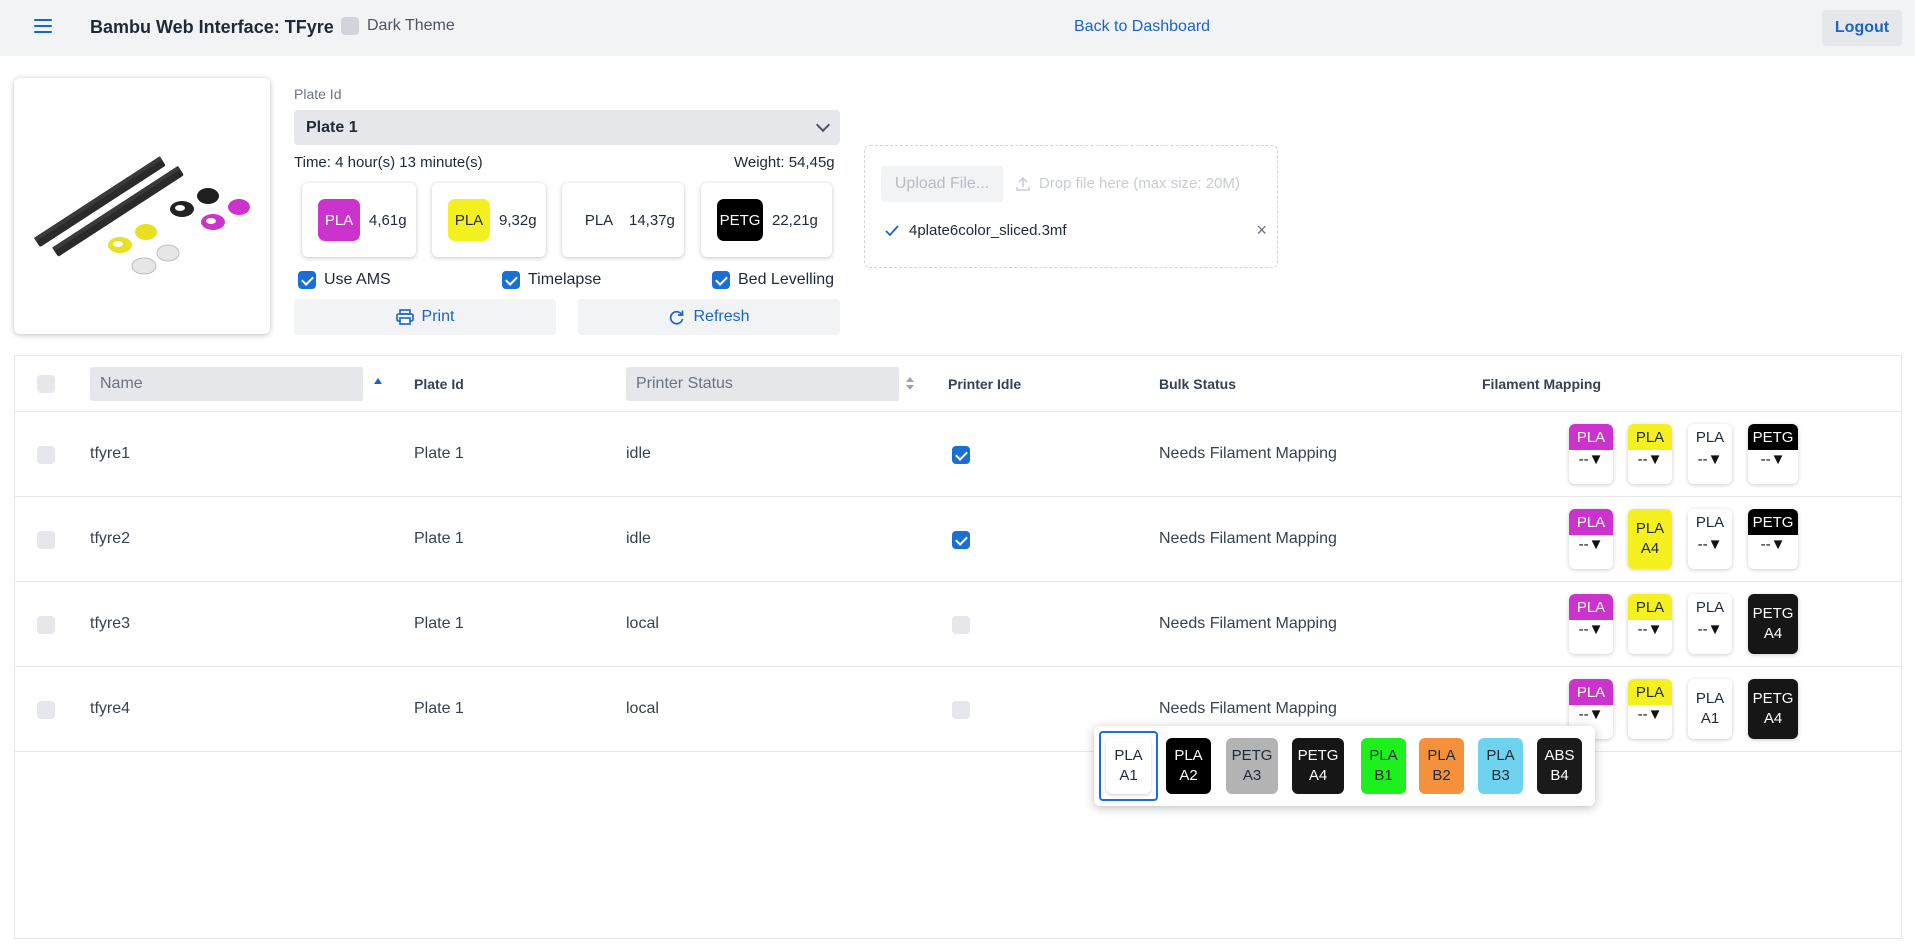 The width and height of the screenshot is (1915, 951). Describe the element at coordinates (1500, 766) in the screenshot. I see `slot-option: PLA B3` at that location.